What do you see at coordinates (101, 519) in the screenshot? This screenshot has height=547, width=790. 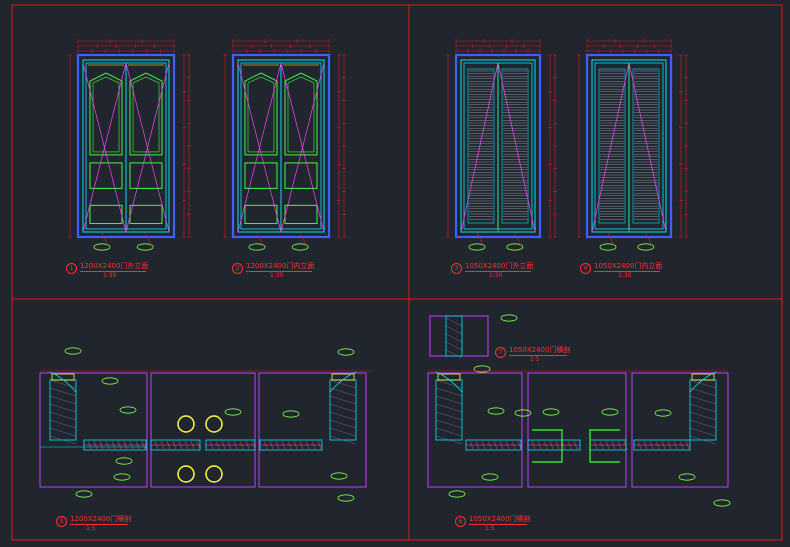 I see `caption-title-5: 1200X2400门横剖` at bounding box center [101, 519].